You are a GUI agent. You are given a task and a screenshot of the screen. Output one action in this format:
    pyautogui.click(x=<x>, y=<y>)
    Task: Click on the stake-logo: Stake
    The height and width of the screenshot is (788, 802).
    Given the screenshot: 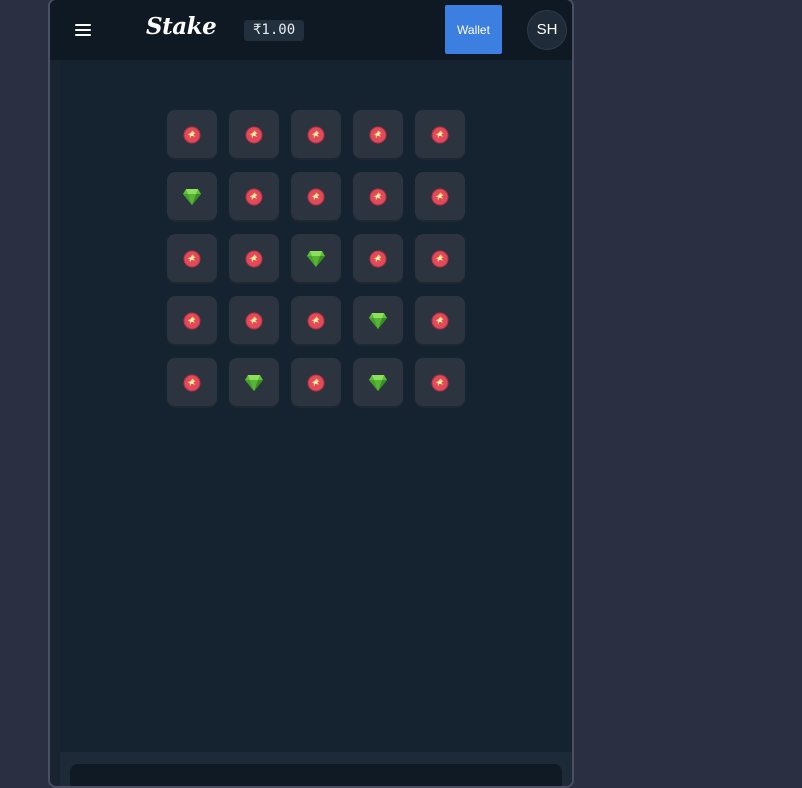 What is the action you would take?
    pyautogui.click(x=181, y=26)
    